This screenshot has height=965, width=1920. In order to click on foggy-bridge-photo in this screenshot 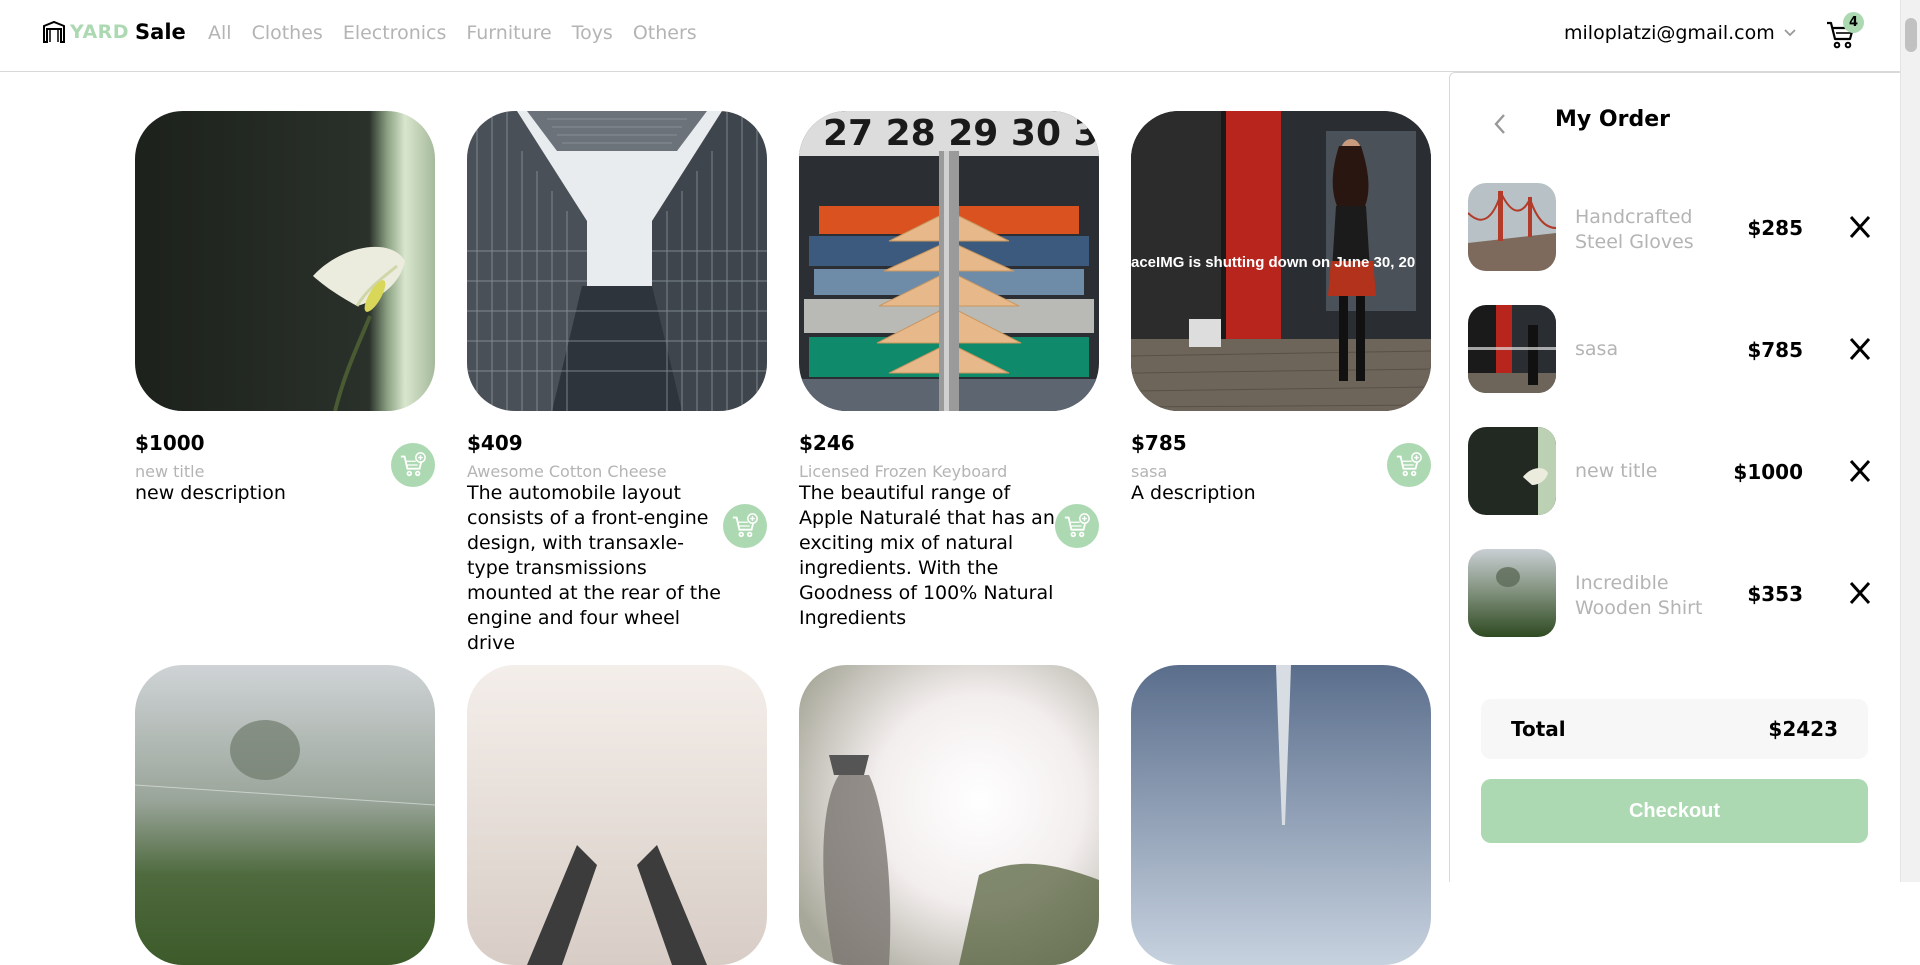, I will do `click(617, 815)`.